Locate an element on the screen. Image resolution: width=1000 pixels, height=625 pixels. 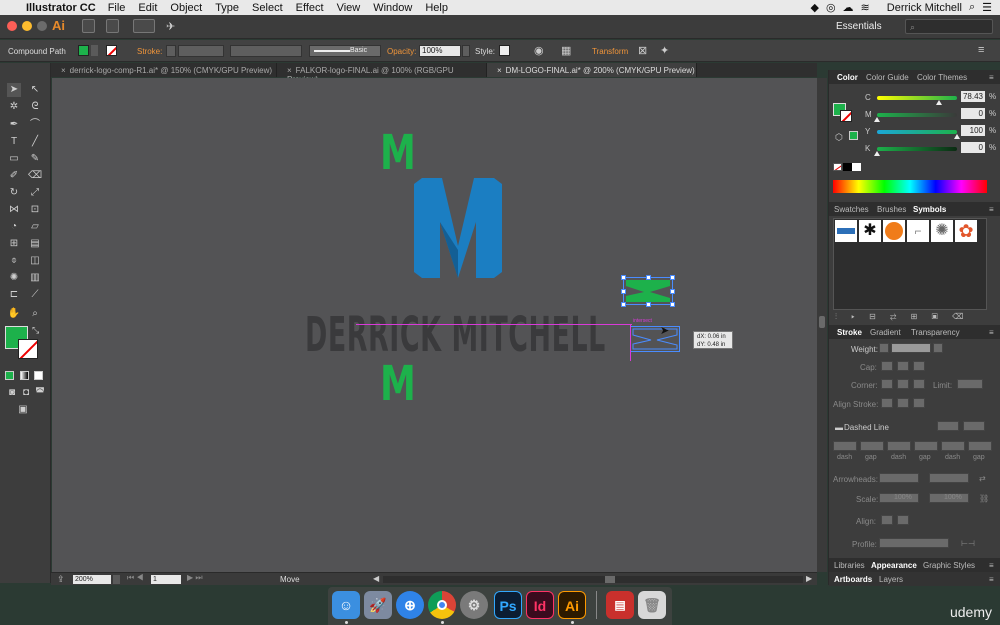
symbol-flower: ✿ is located at coordinates (966, 231).